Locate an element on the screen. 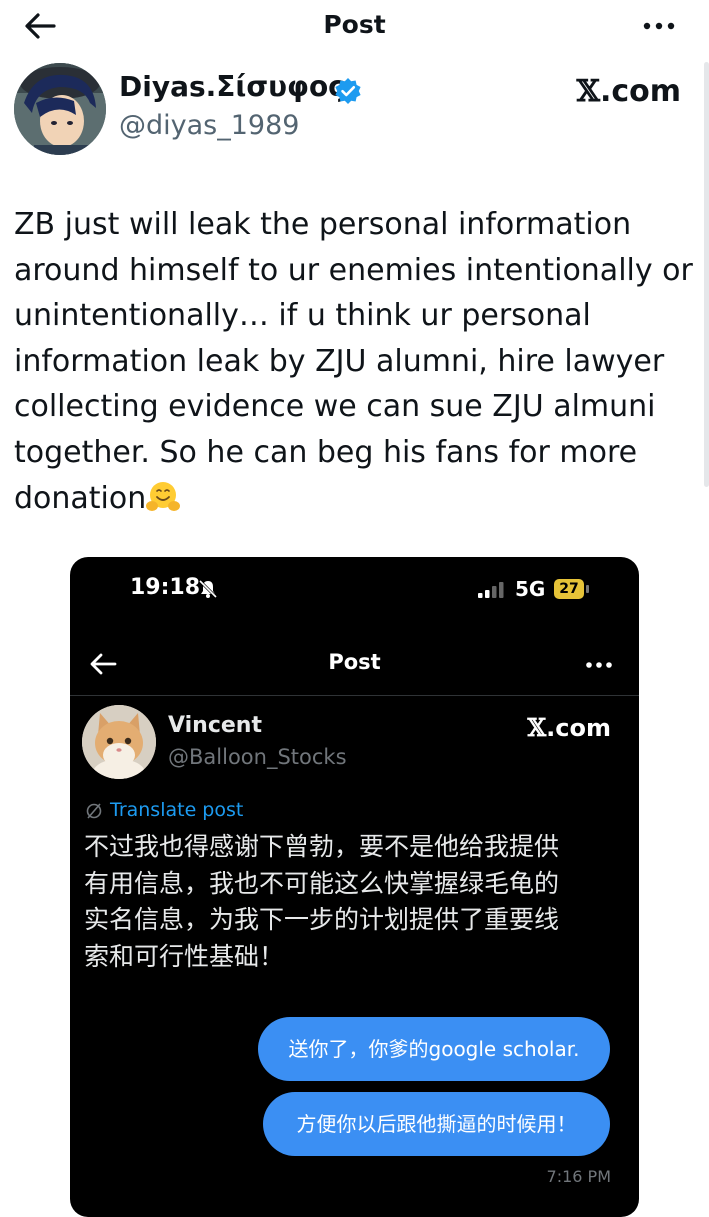  top-bar: Post is located at coordinates (354, 26).